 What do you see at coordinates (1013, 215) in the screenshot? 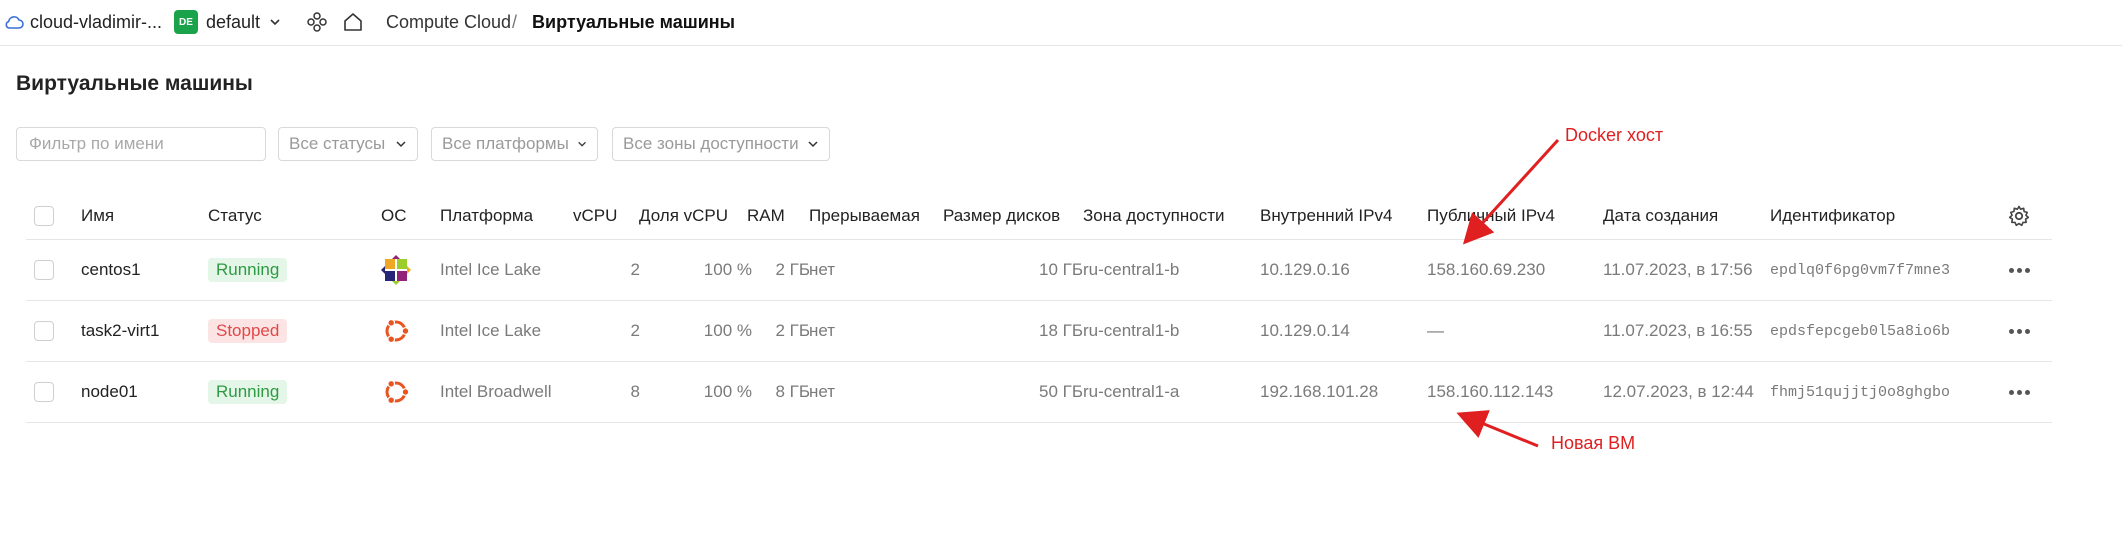
I see `column-header-disk: Размер дисков` at bounding box center [1013, 215].